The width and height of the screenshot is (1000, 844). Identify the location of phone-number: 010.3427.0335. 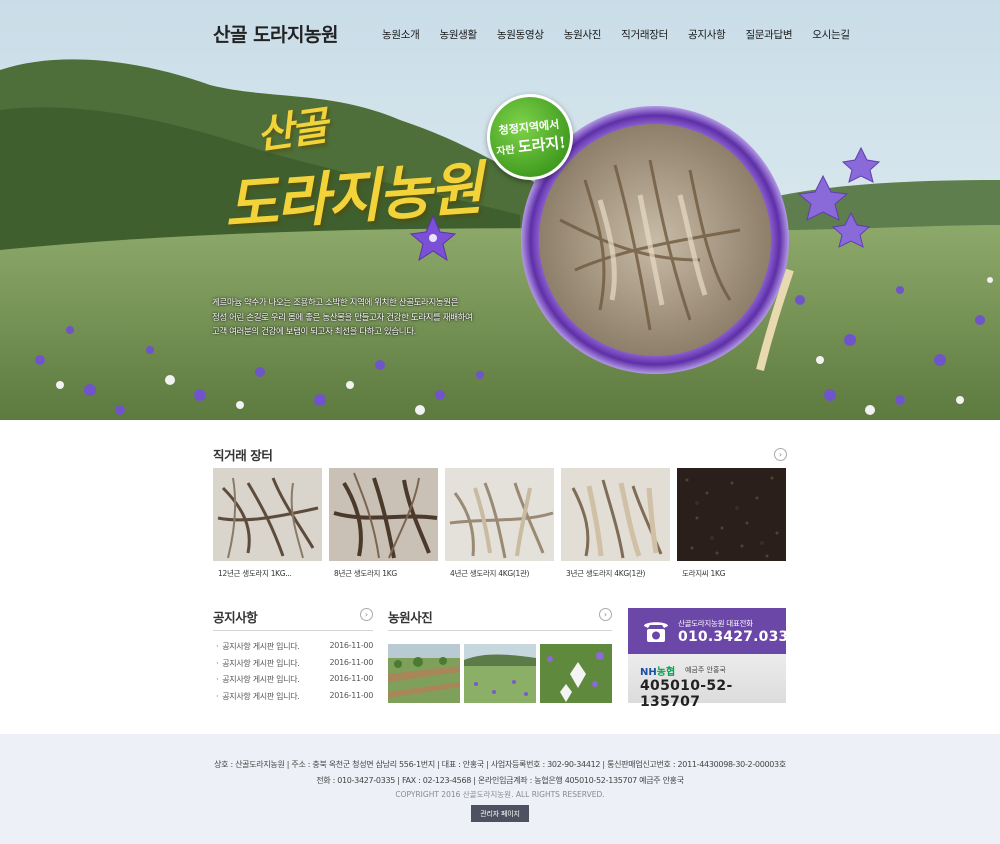
(738, 637).